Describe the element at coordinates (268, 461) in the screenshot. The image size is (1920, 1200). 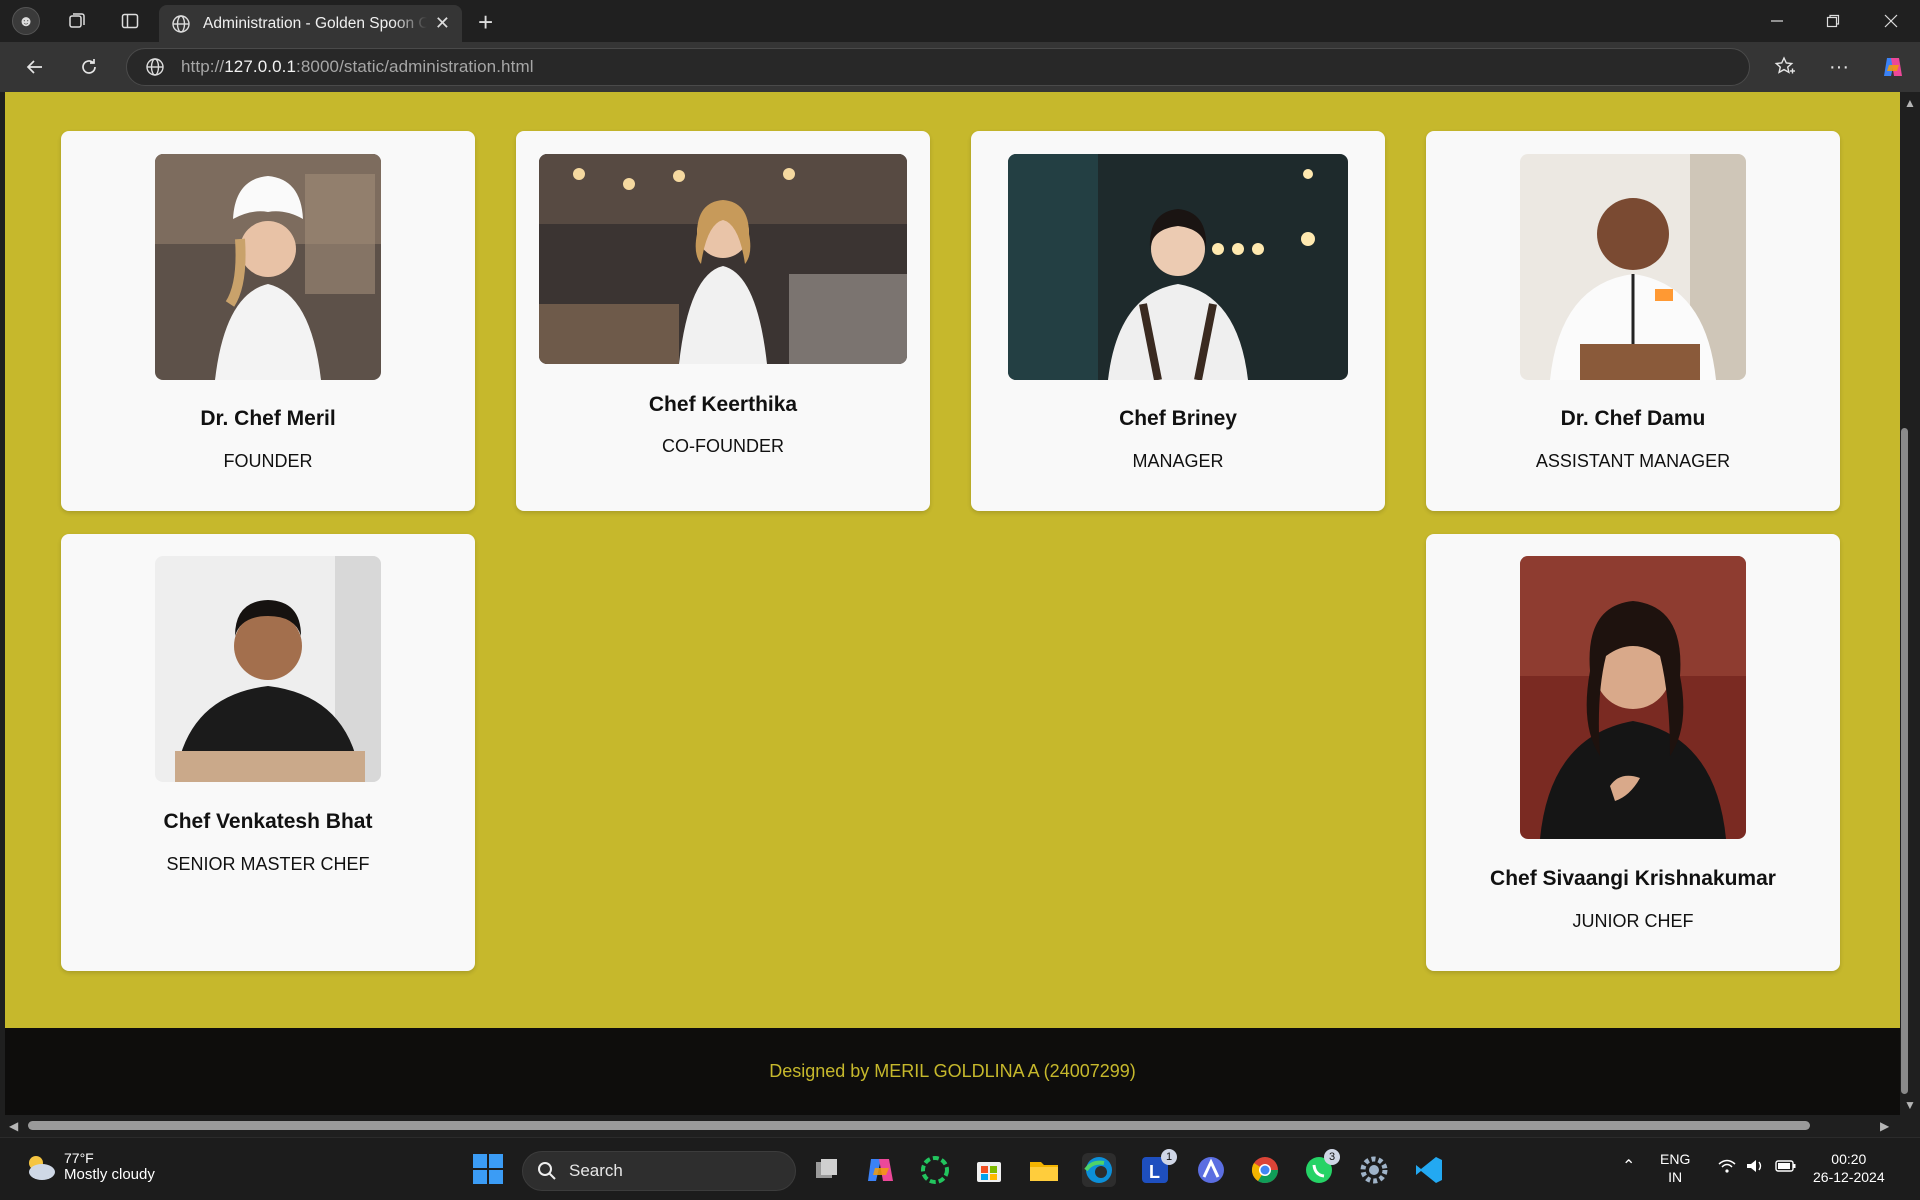
I see `staff-role: FOUNDER` at that location.